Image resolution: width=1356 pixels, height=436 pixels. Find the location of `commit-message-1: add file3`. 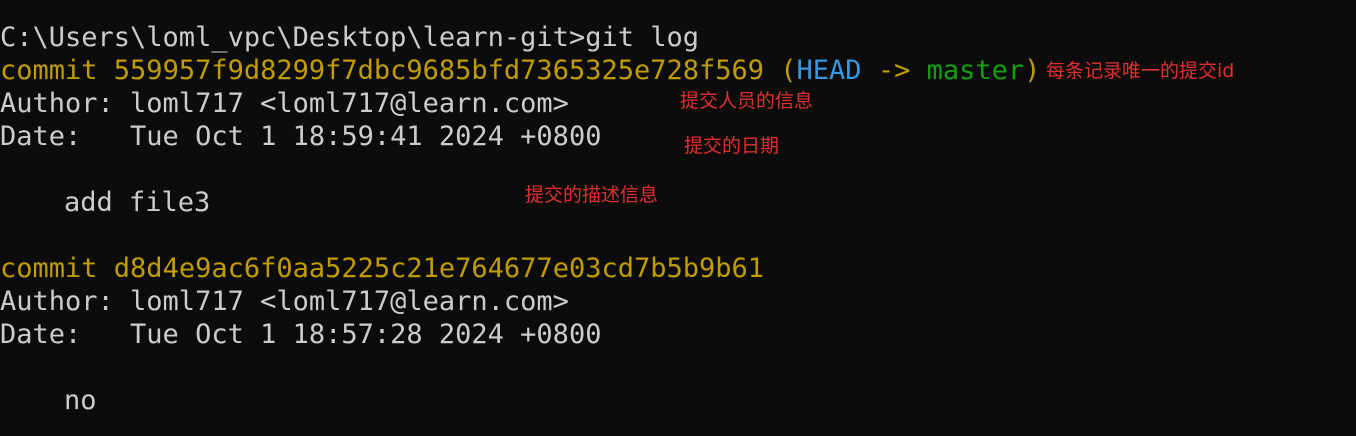

commit-message-1: add file3 is located at coordinates (137, 202).